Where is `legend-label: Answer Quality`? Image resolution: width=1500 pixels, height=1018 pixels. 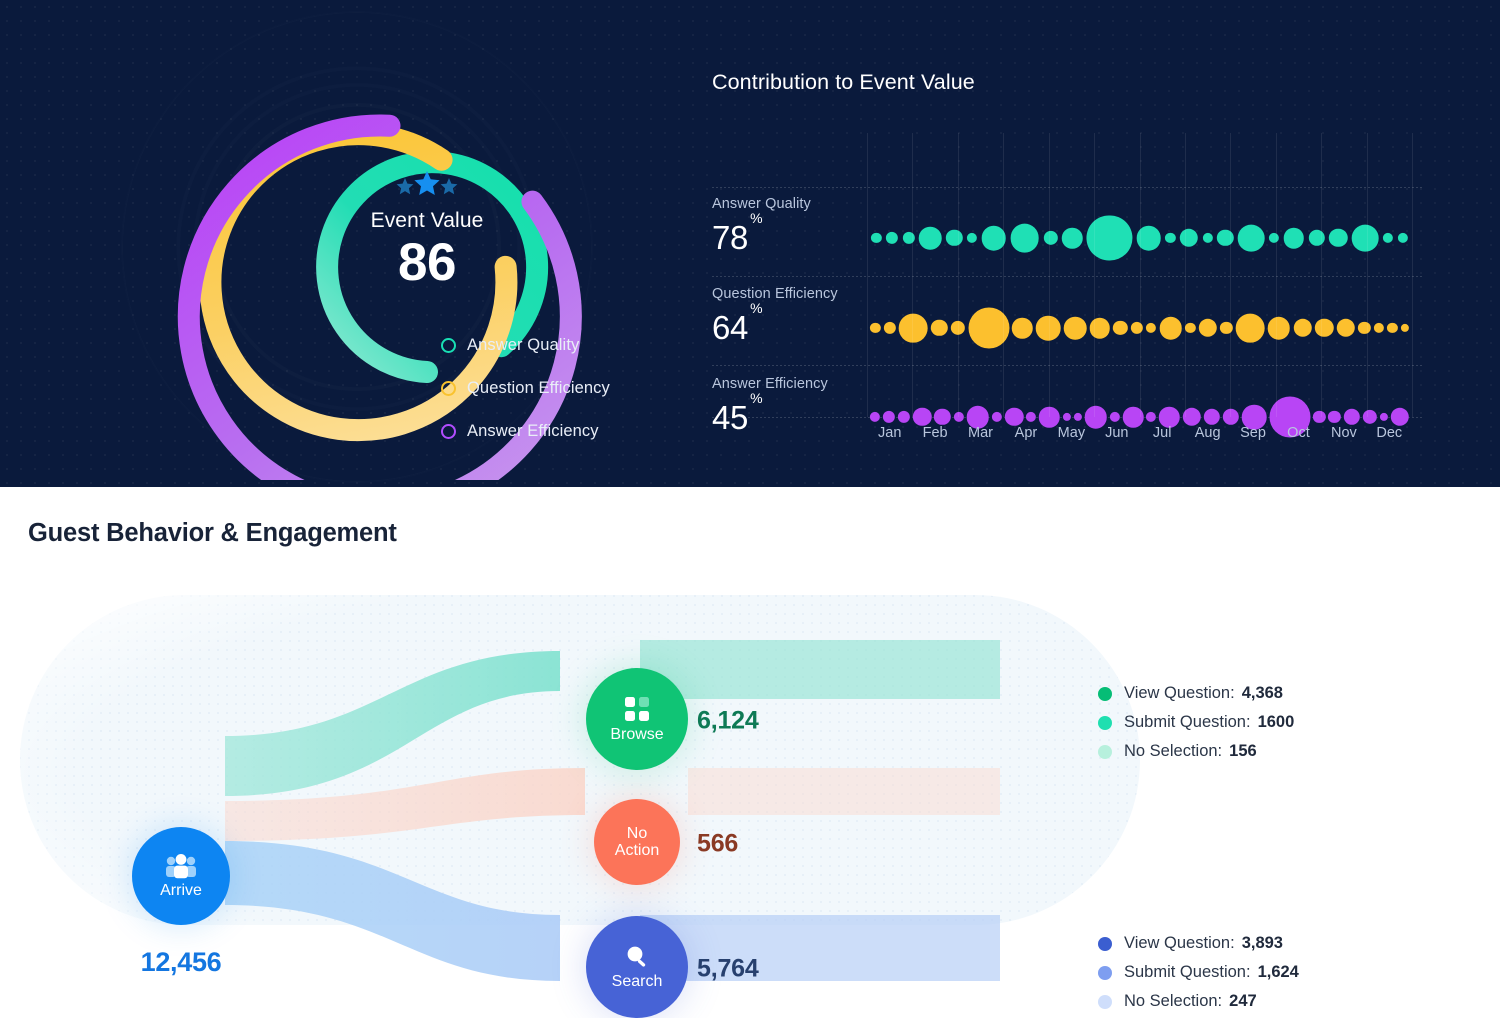
legend-label: Answer Quality is located at coordinates (523, 345).